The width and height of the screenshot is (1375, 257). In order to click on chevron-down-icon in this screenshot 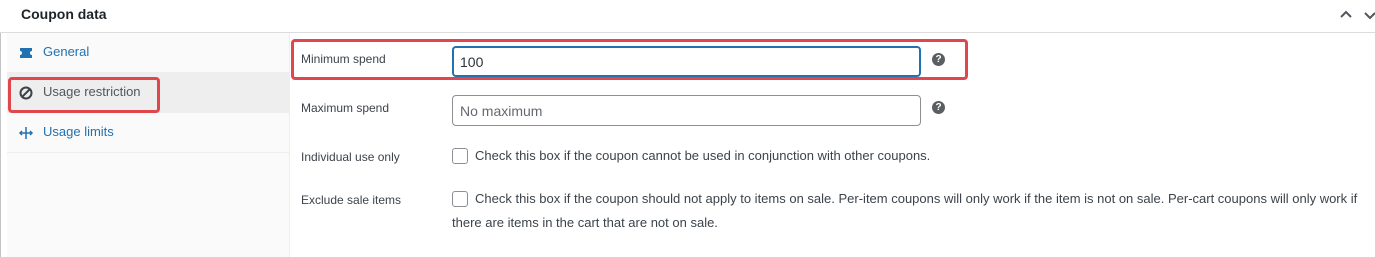, I will do `click(1368, 15)`.